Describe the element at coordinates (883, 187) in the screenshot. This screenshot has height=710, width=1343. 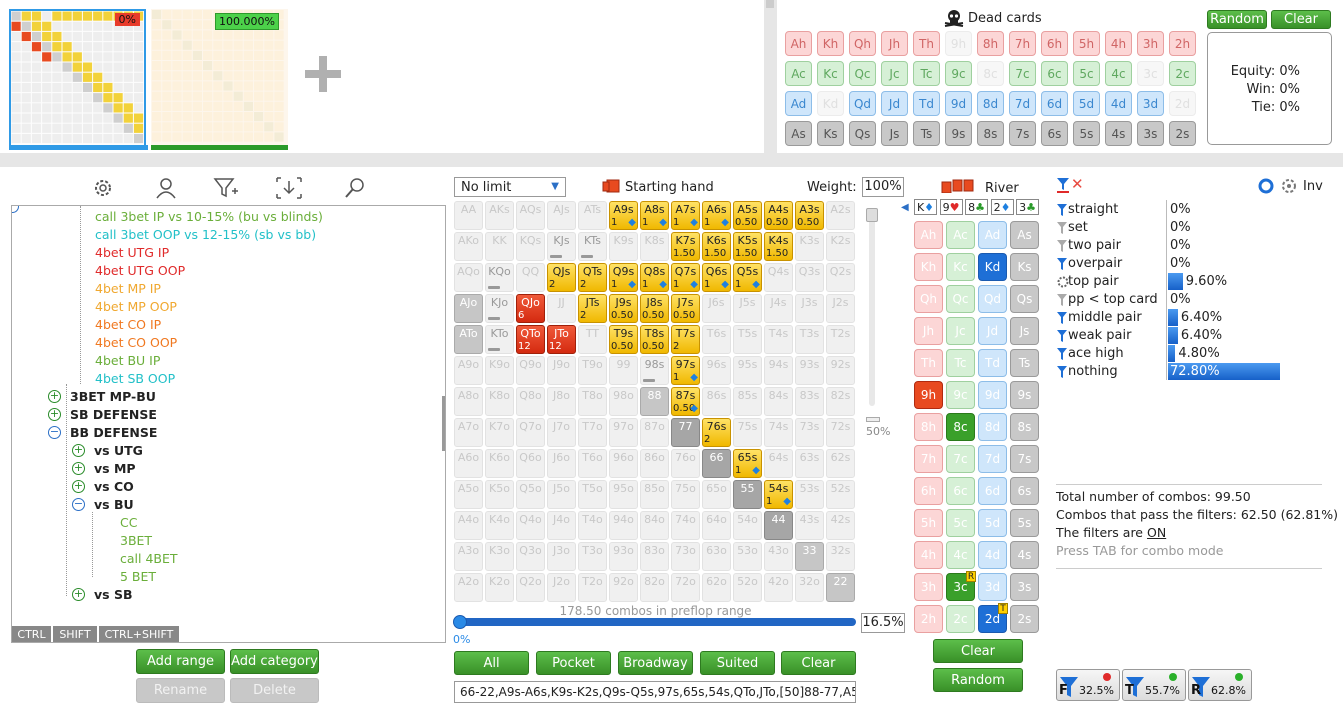
I see `weight-input: 100%` at that location.